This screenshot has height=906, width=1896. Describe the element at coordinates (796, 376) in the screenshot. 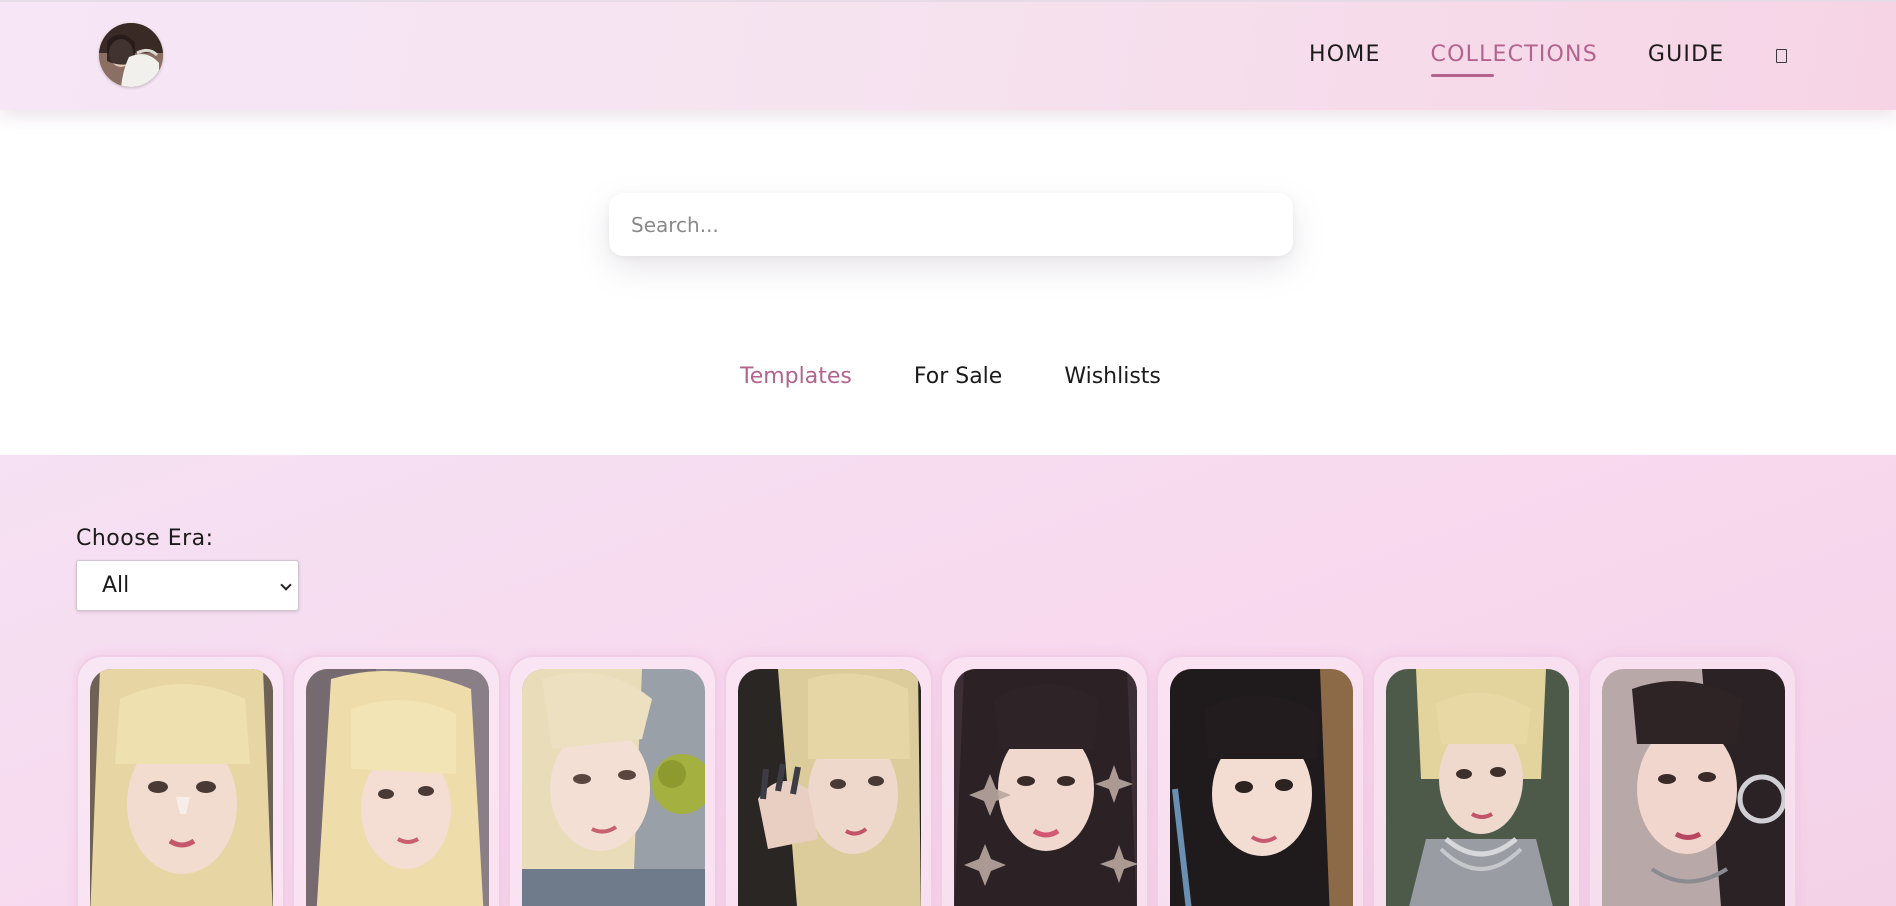

I see `tab-templates: Templates` at that location.